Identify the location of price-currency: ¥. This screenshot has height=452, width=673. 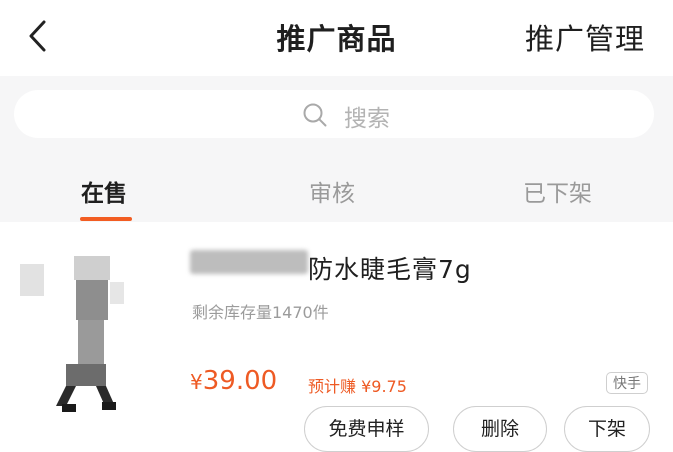
(196, 382).